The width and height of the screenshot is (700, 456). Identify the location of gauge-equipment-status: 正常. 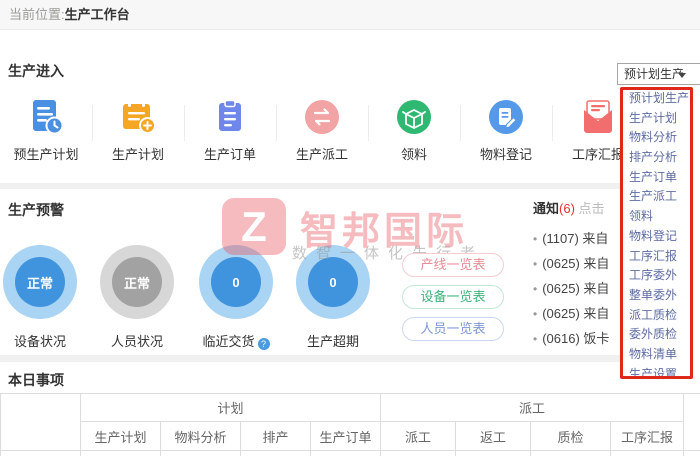
(40, 282).